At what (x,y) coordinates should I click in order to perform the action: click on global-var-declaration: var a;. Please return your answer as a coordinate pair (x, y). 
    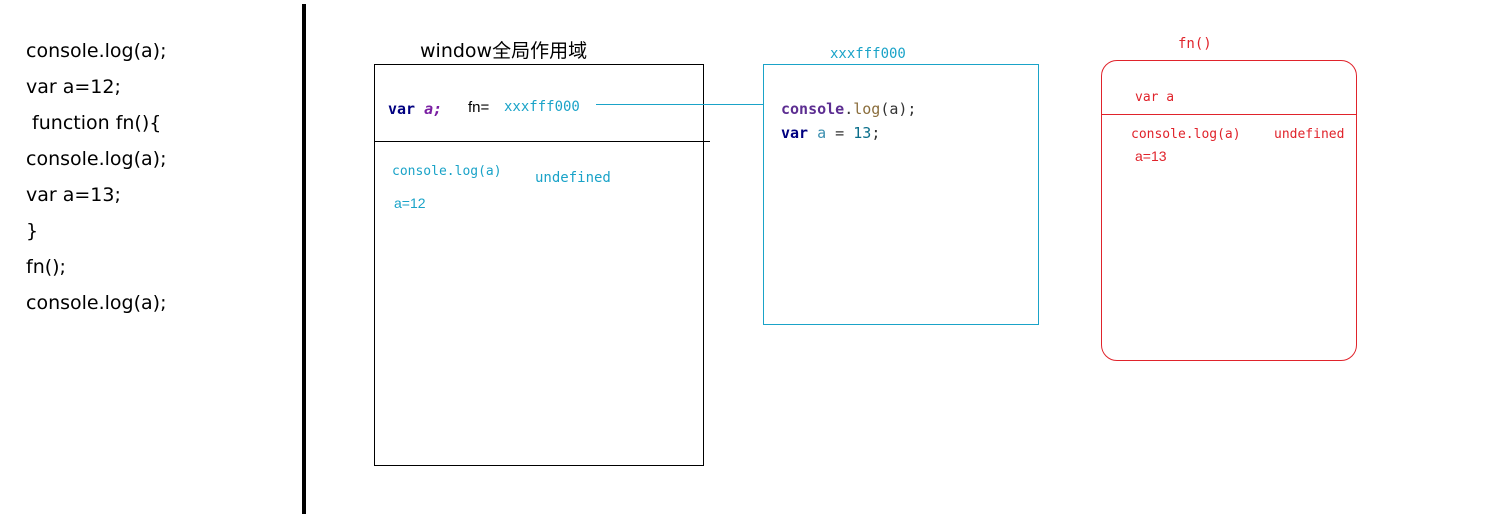
    Looking at the image, I should click on (415, 109).